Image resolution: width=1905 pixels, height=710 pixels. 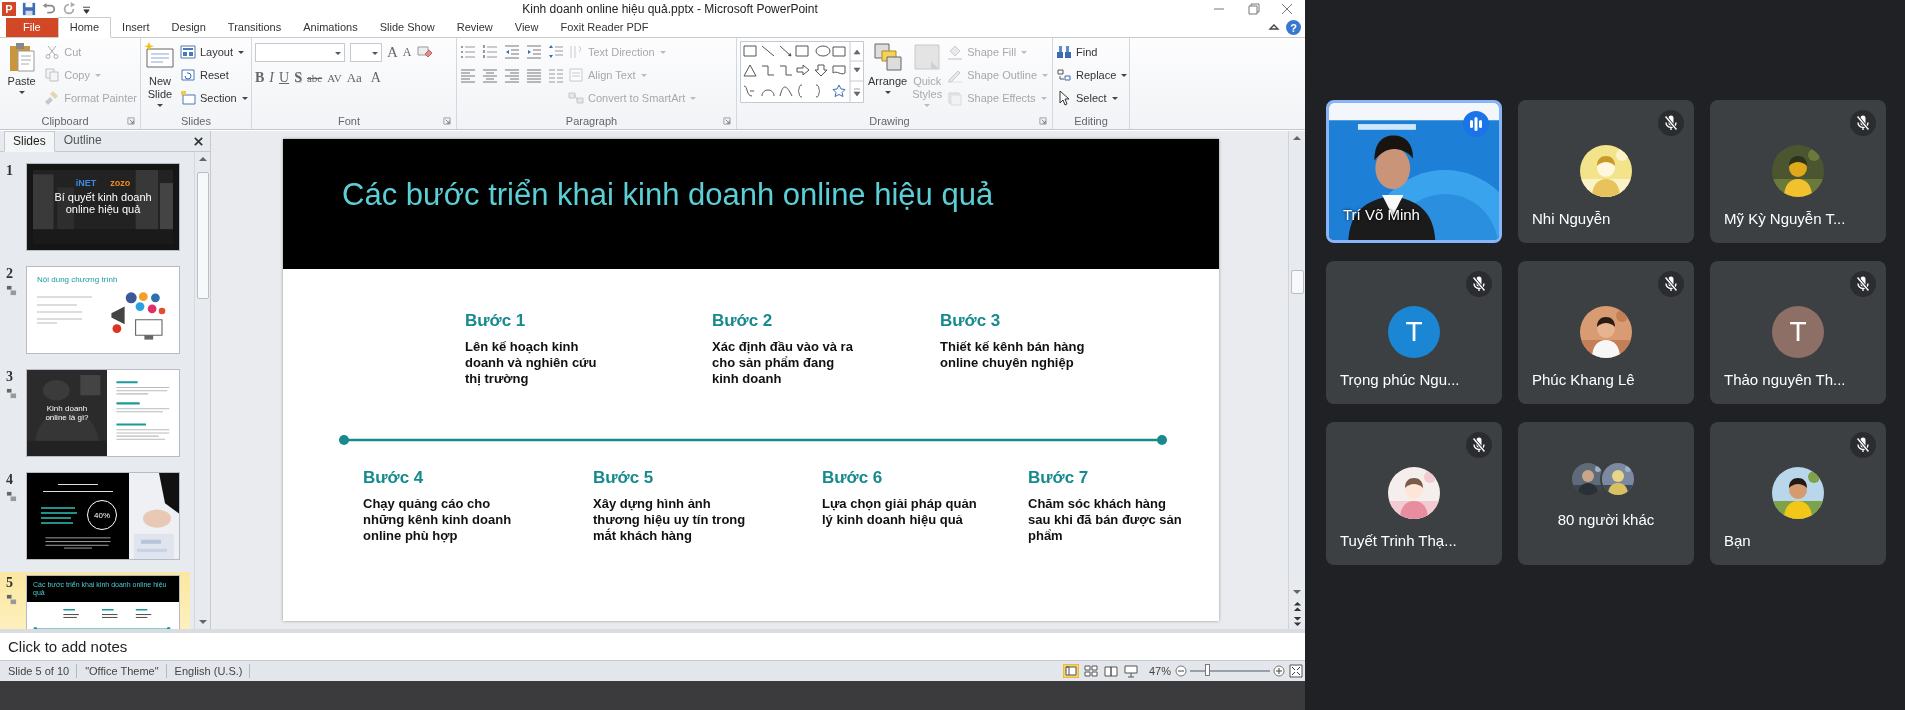 What do you see at coordinates (1092, 97) in the screenshot?
I see `ribbon-button: Select` at bounding box center [1092, 97].